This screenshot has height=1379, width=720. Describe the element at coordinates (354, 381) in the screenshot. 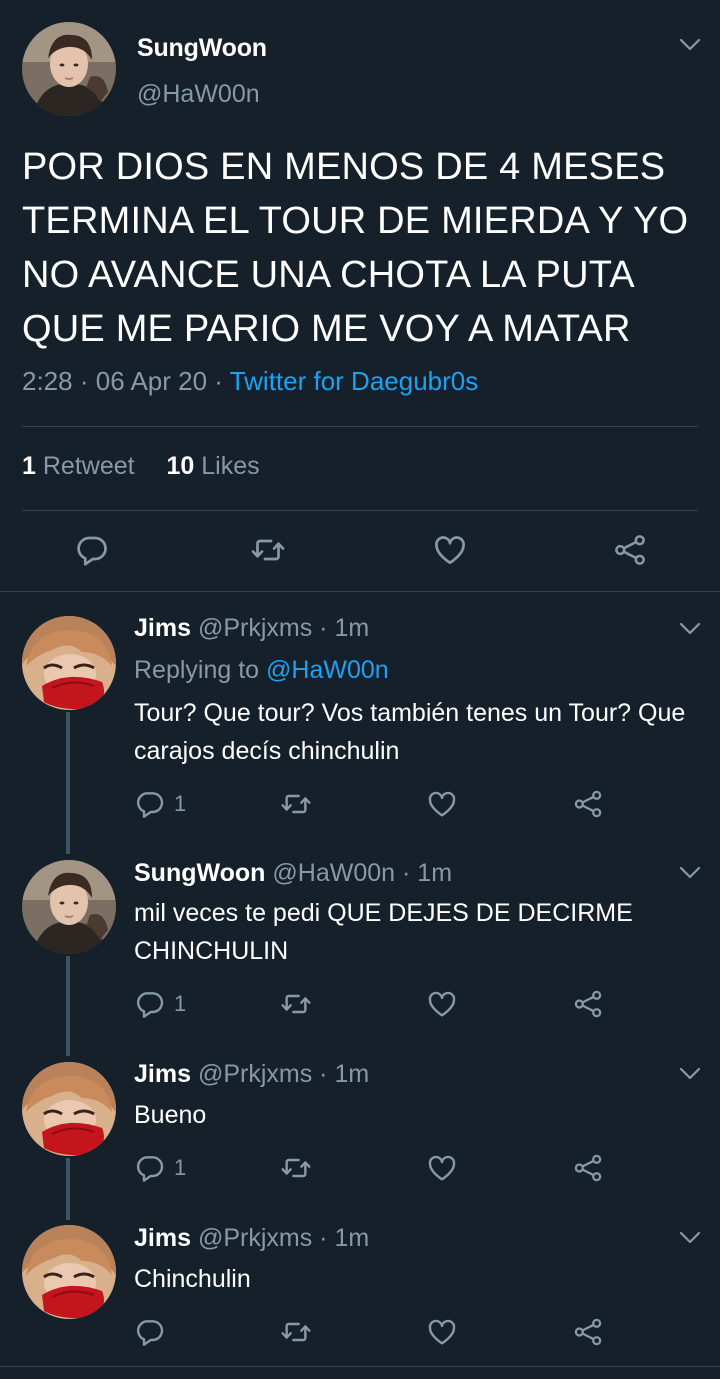

I see `tweet-source-link: Twitter for Daegubr0s` at that location.